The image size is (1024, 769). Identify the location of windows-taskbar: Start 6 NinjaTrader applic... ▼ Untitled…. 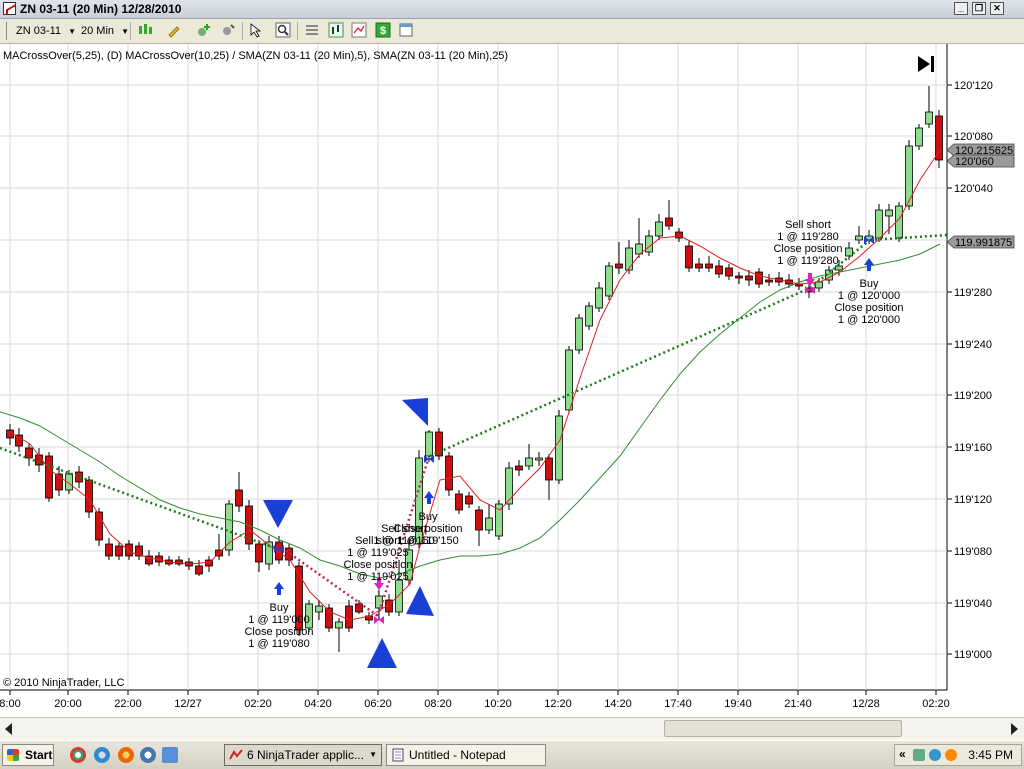
(512, 754).